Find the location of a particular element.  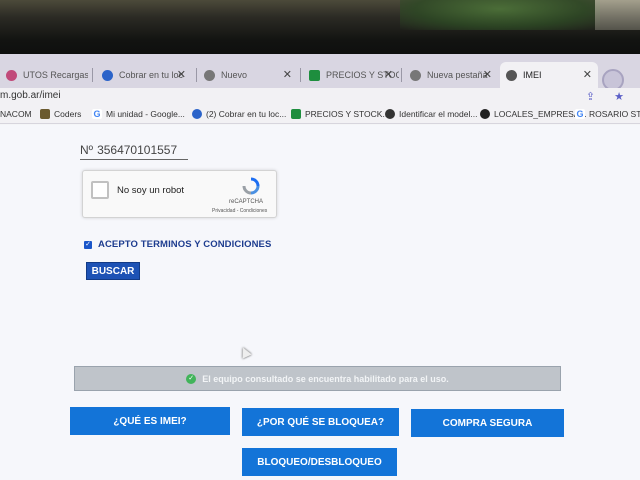

bookmark-0: NACOM is located at coordinates (16, 114).